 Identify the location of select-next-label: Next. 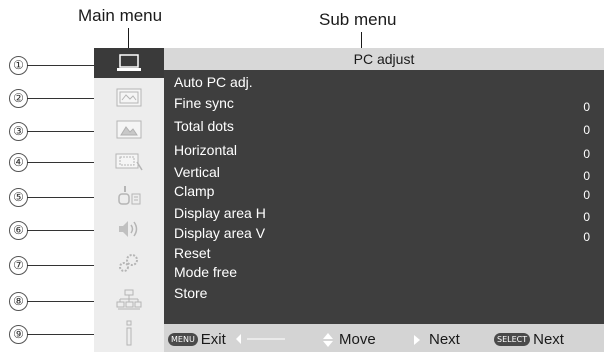
(548, 339).